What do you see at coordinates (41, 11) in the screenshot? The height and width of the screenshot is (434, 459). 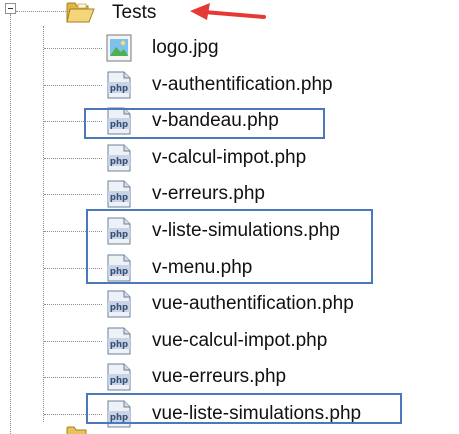 I see `tree-guide-folder` at bounding box center [41, 11].